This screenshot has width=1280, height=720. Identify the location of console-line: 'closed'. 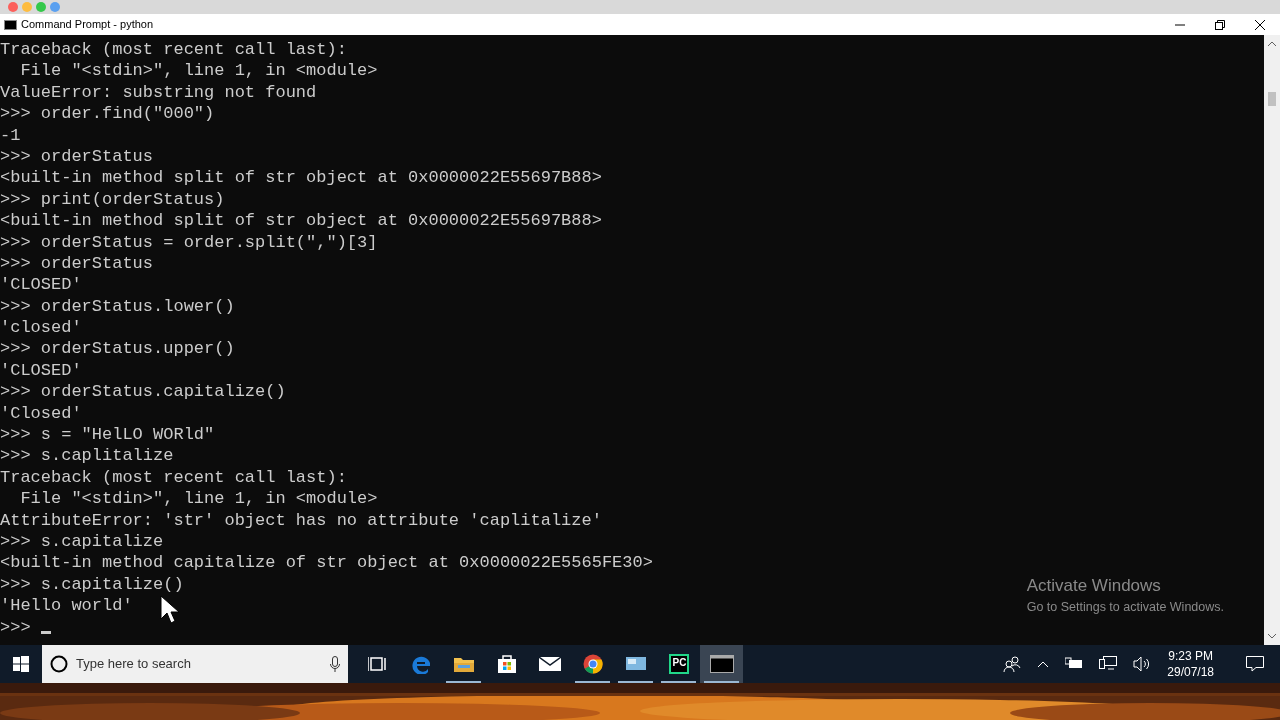
(41, 328).